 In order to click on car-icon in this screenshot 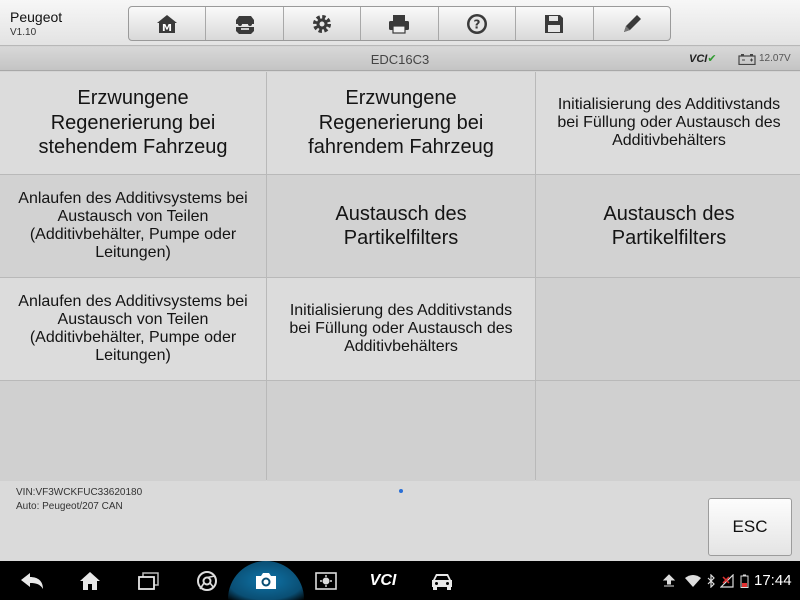, I will do `click(442, 581)`.